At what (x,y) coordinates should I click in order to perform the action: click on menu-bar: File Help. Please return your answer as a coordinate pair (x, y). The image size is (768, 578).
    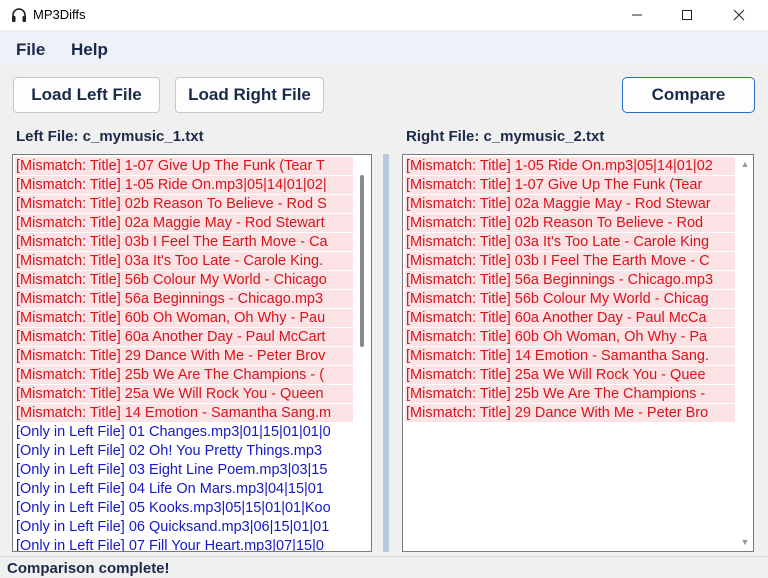
    Looking at the image, I should click on (384, 48).